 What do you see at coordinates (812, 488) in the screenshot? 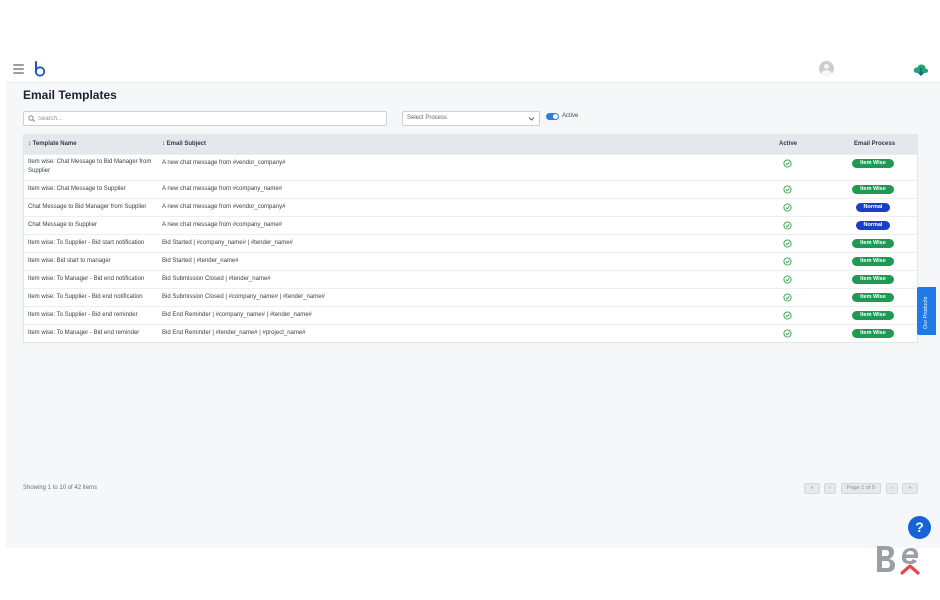
I see `first-page-button: «` at bounding box center [812, 488].